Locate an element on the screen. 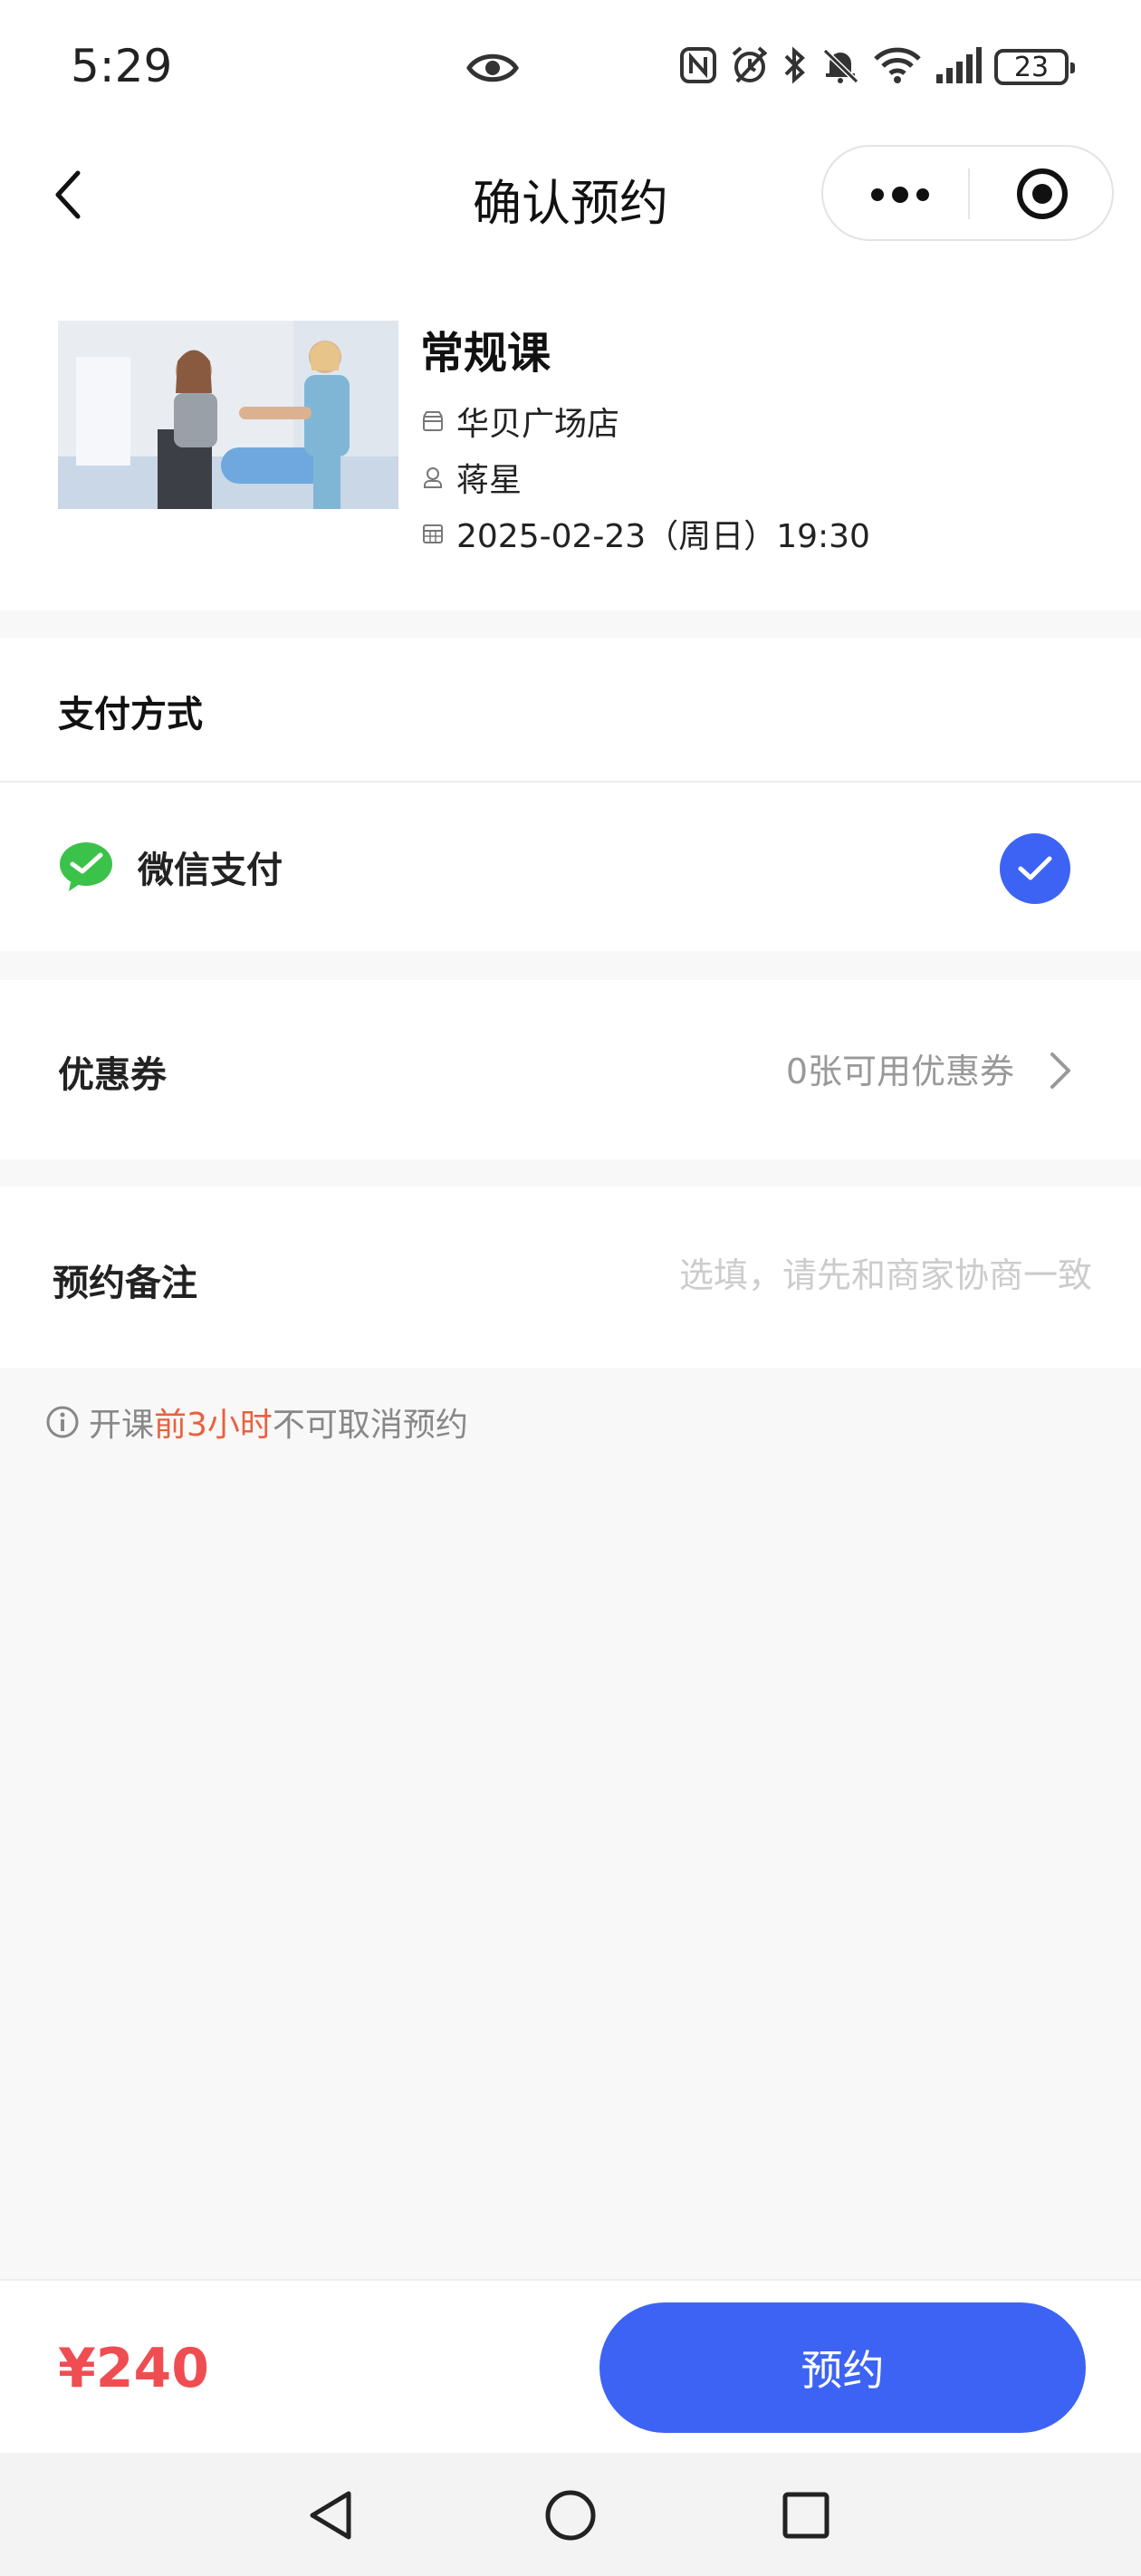  eye-icon is located at coordinates (493, 70).